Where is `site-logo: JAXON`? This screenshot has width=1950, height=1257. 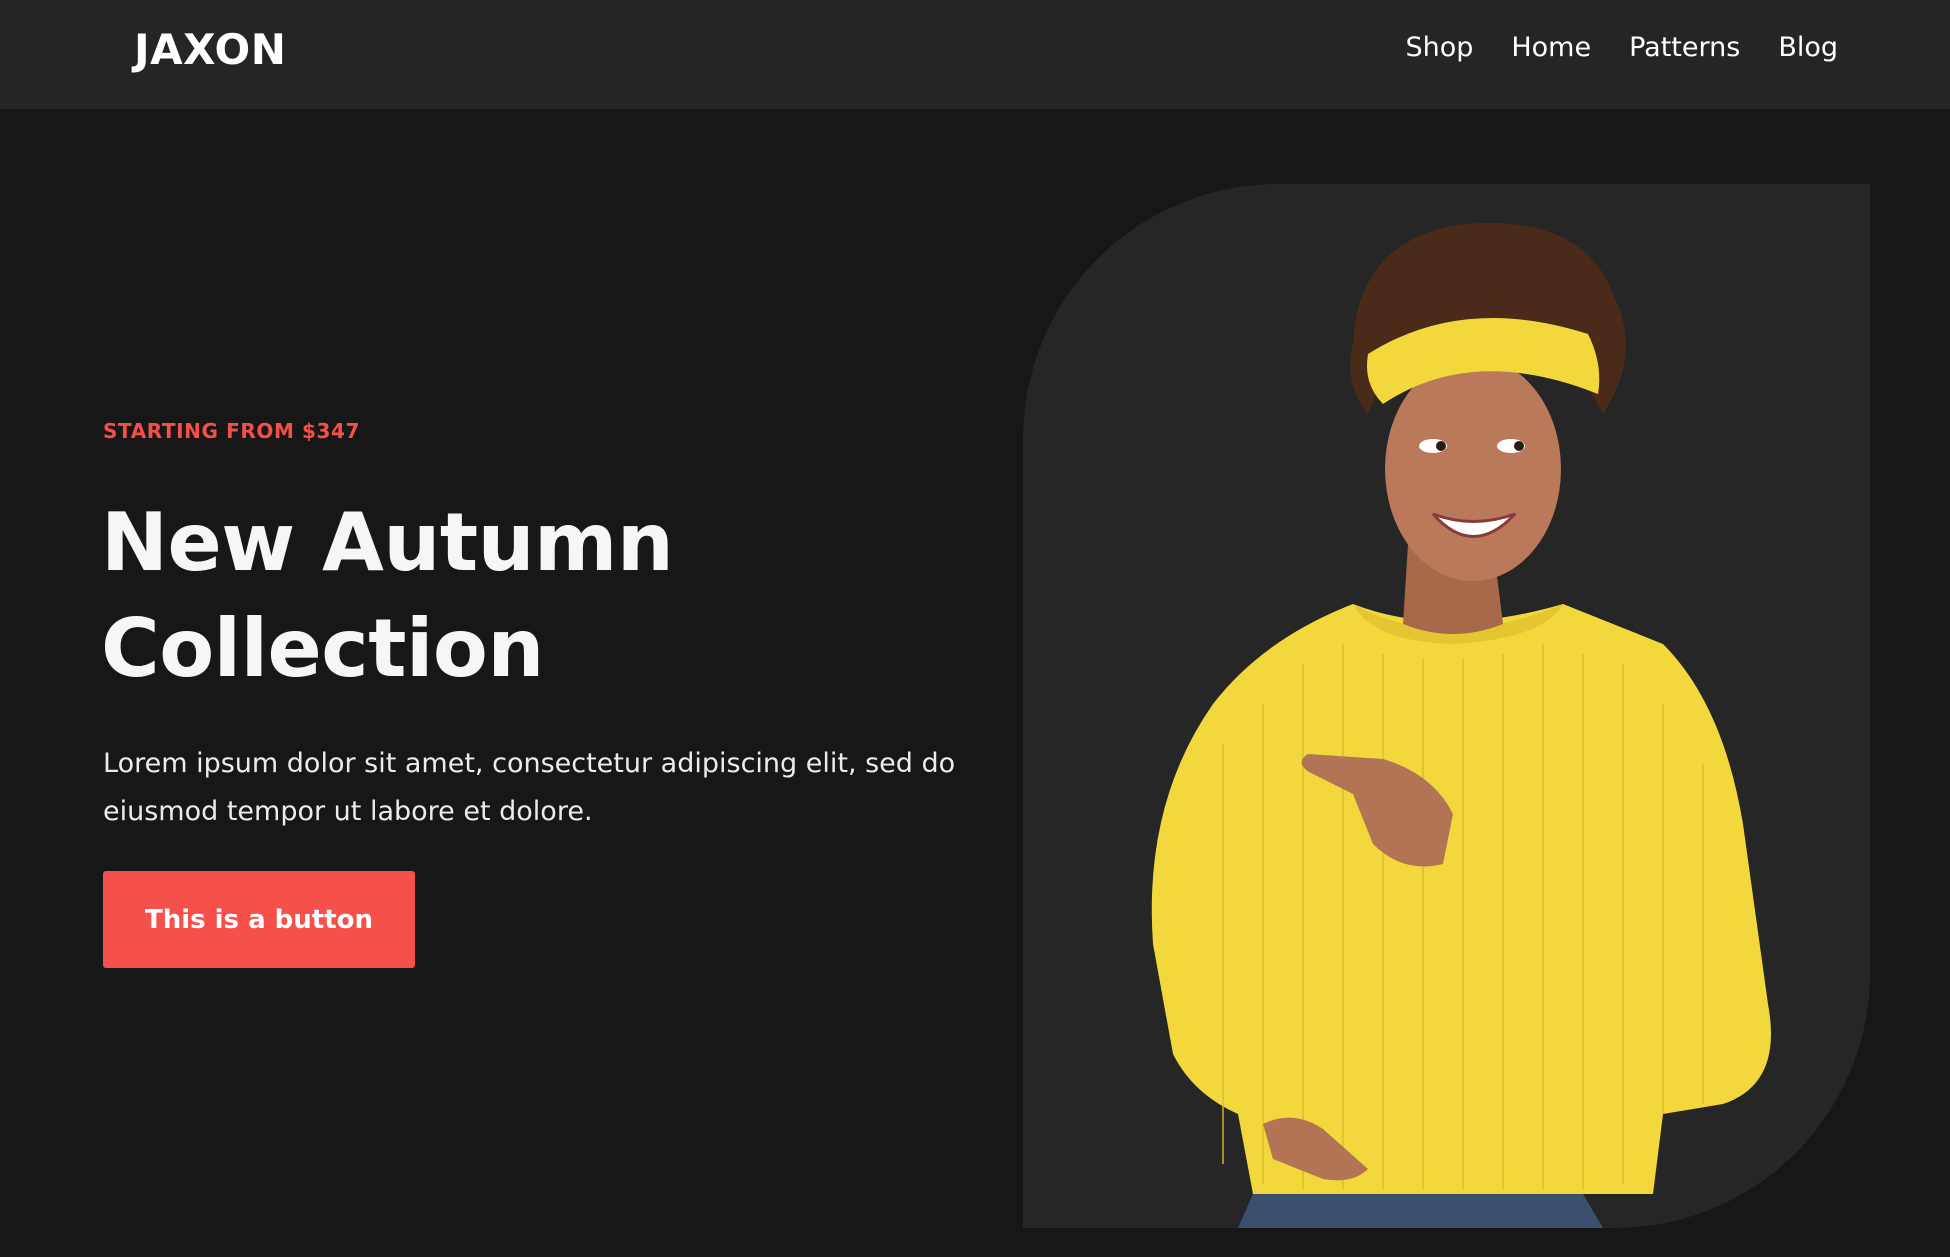 site-logo: JAXON is located at coordinates (210, 50).